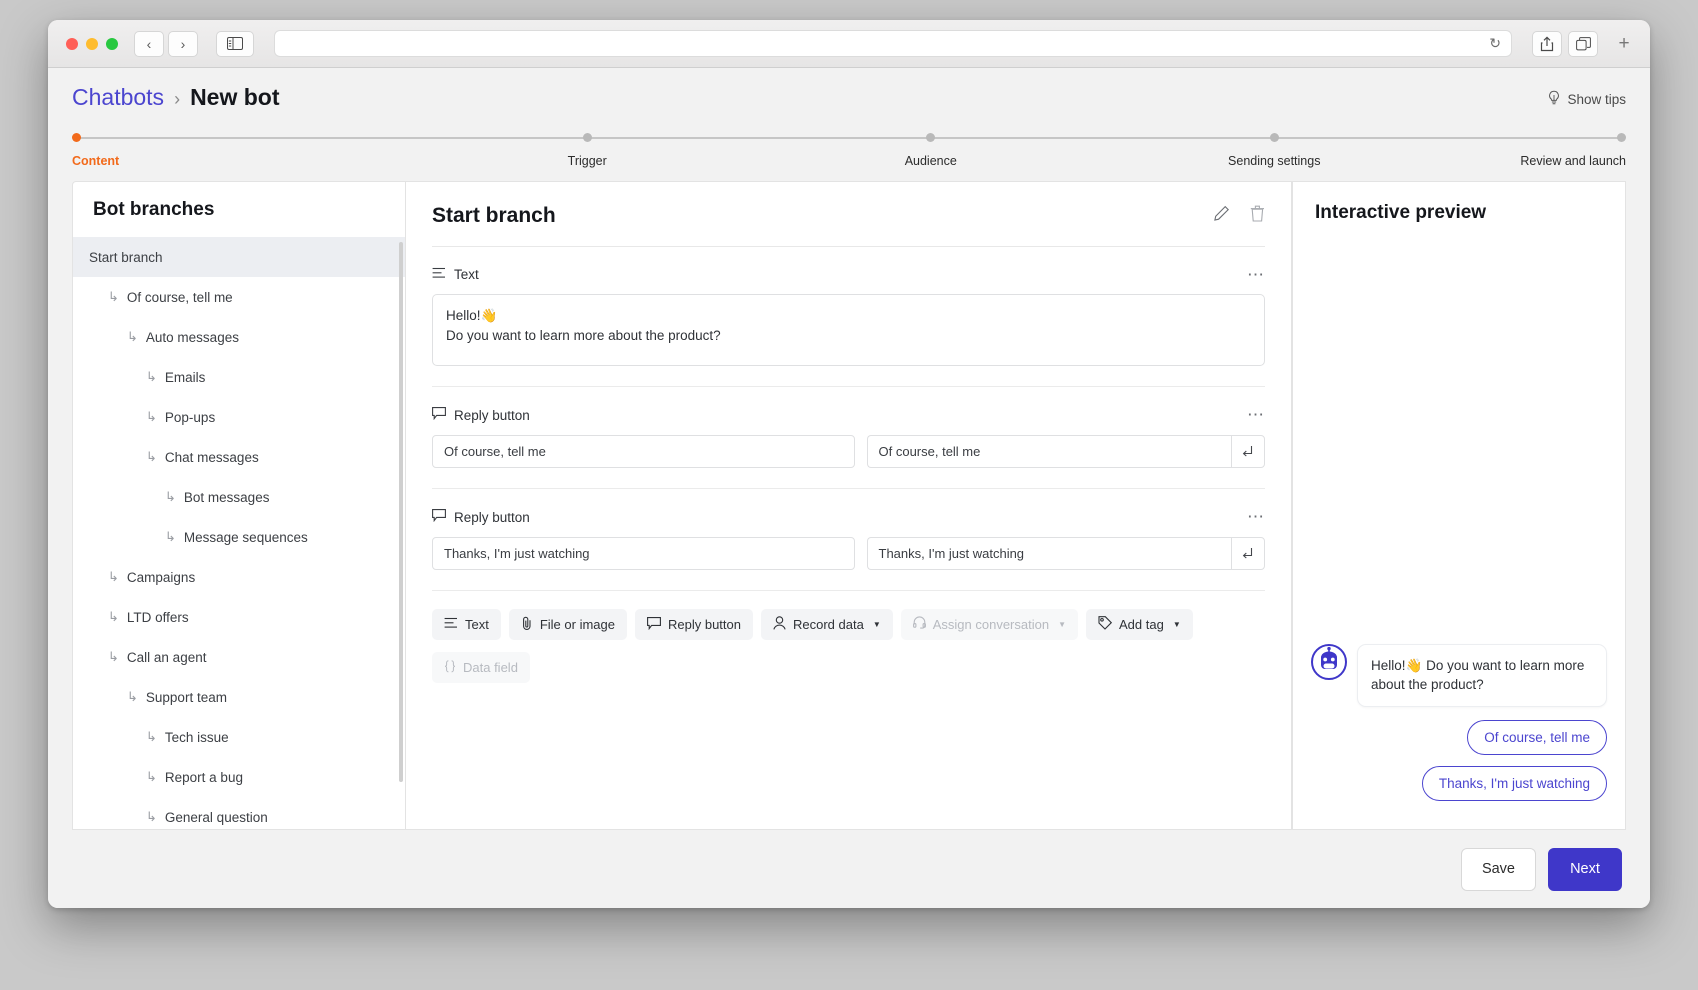 This screenshot has height=990, width=1698. What do you see at coordinates (216, 817) in the screenshot?
I see `sidebar-item-label: General question` at bounding box center [216, 817].